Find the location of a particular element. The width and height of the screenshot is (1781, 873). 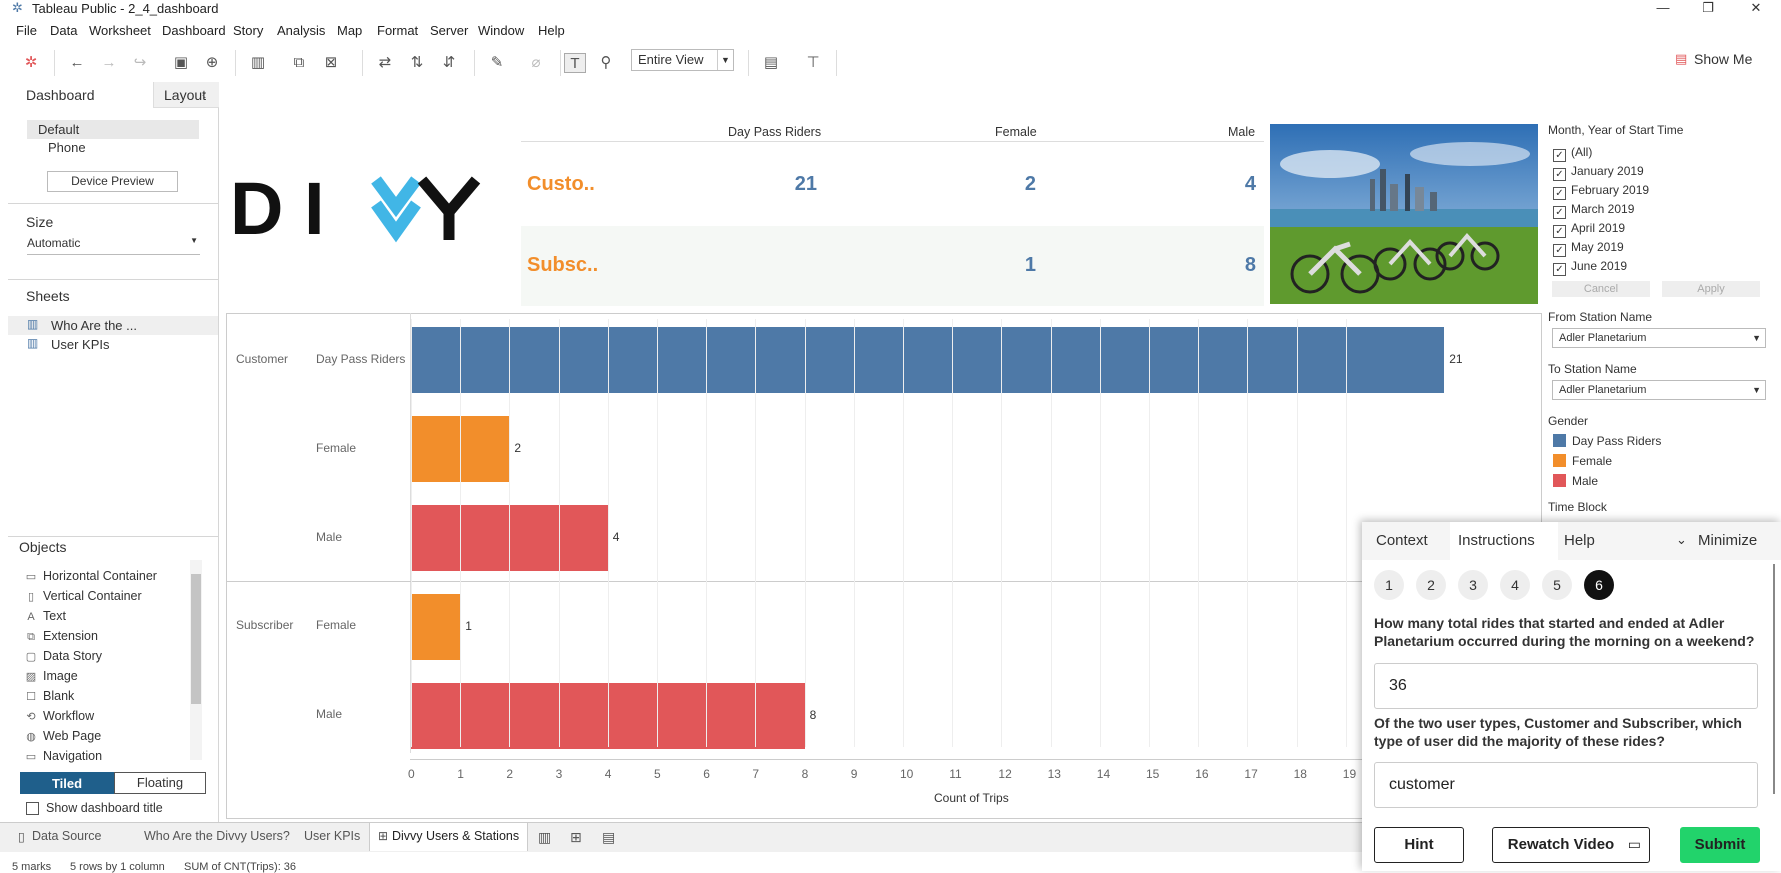

menu-map: Map is located at coordinates (349, 30).